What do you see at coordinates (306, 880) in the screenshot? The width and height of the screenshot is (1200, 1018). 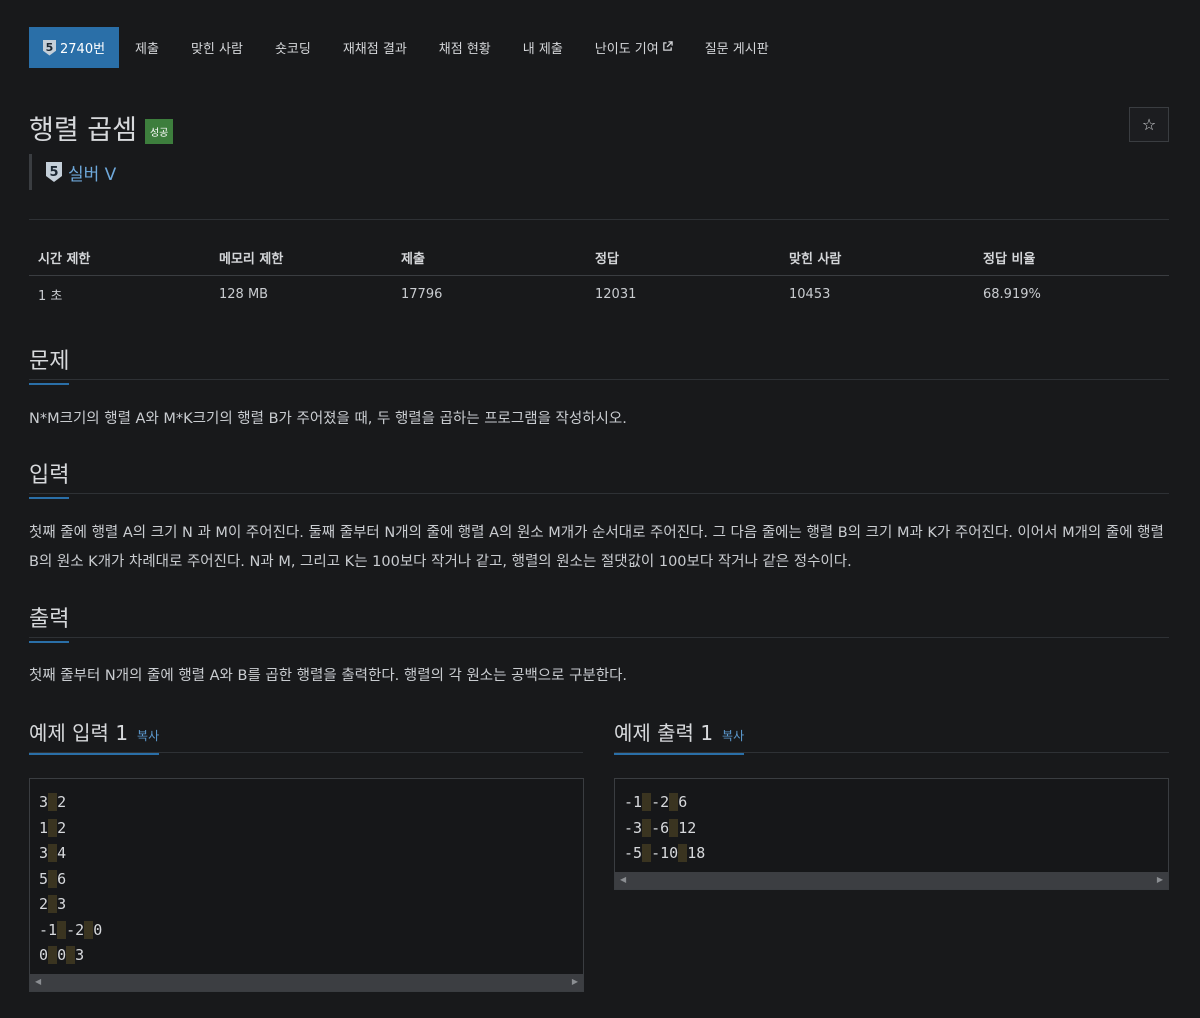 I see `code-line: 5 6` at bounding box center [306, 880].